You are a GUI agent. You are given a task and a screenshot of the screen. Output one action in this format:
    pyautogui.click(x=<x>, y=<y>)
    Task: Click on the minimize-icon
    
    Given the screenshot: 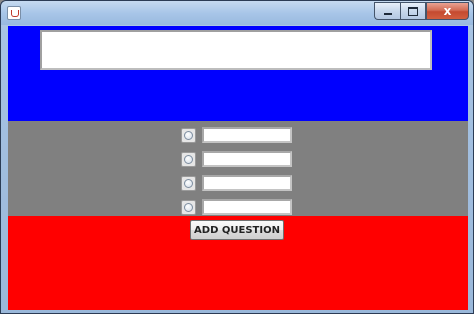 What is the action you would take?
    pyautogui.click(x=387, y=13)
    